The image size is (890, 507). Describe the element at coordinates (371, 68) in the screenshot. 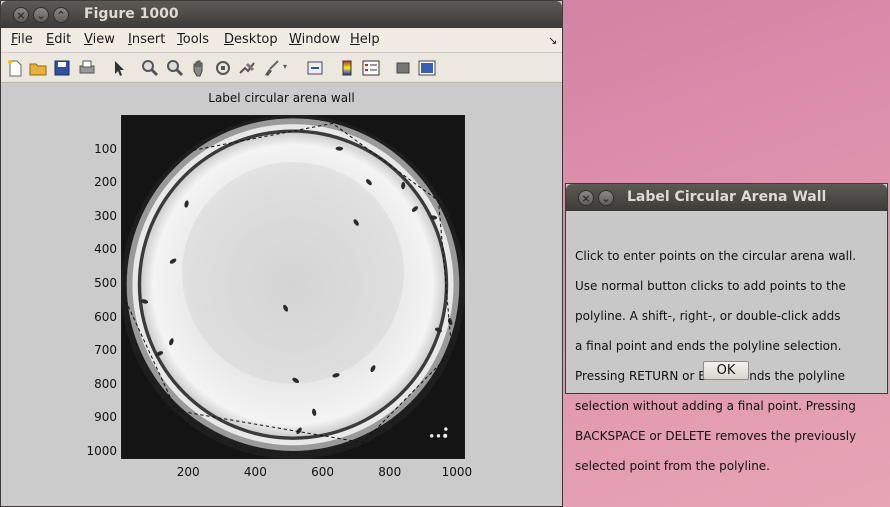

I see `legend-icon` at that location.